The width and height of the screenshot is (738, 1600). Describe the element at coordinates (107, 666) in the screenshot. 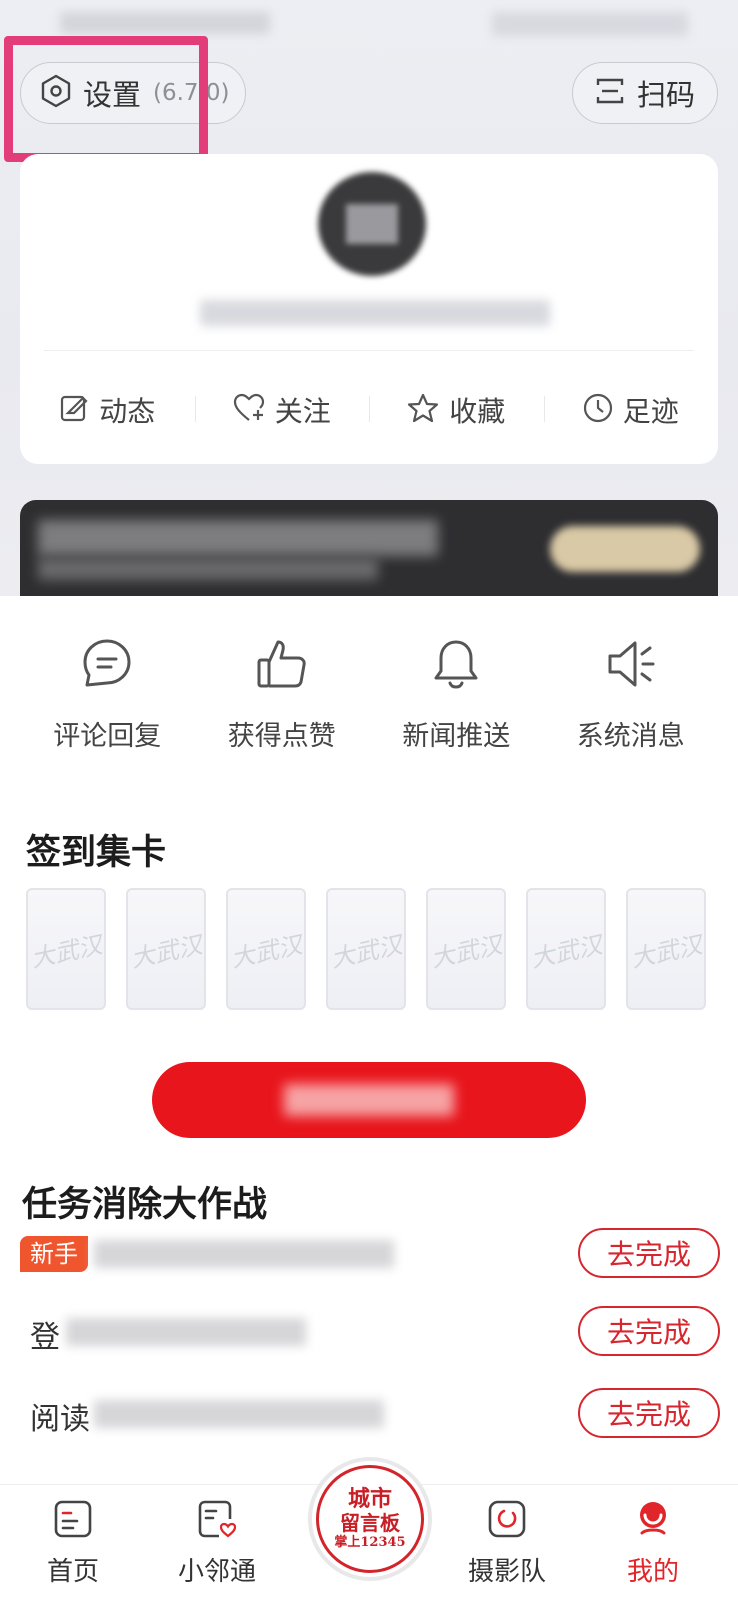

I see `chat-bubble-icon` at that location.